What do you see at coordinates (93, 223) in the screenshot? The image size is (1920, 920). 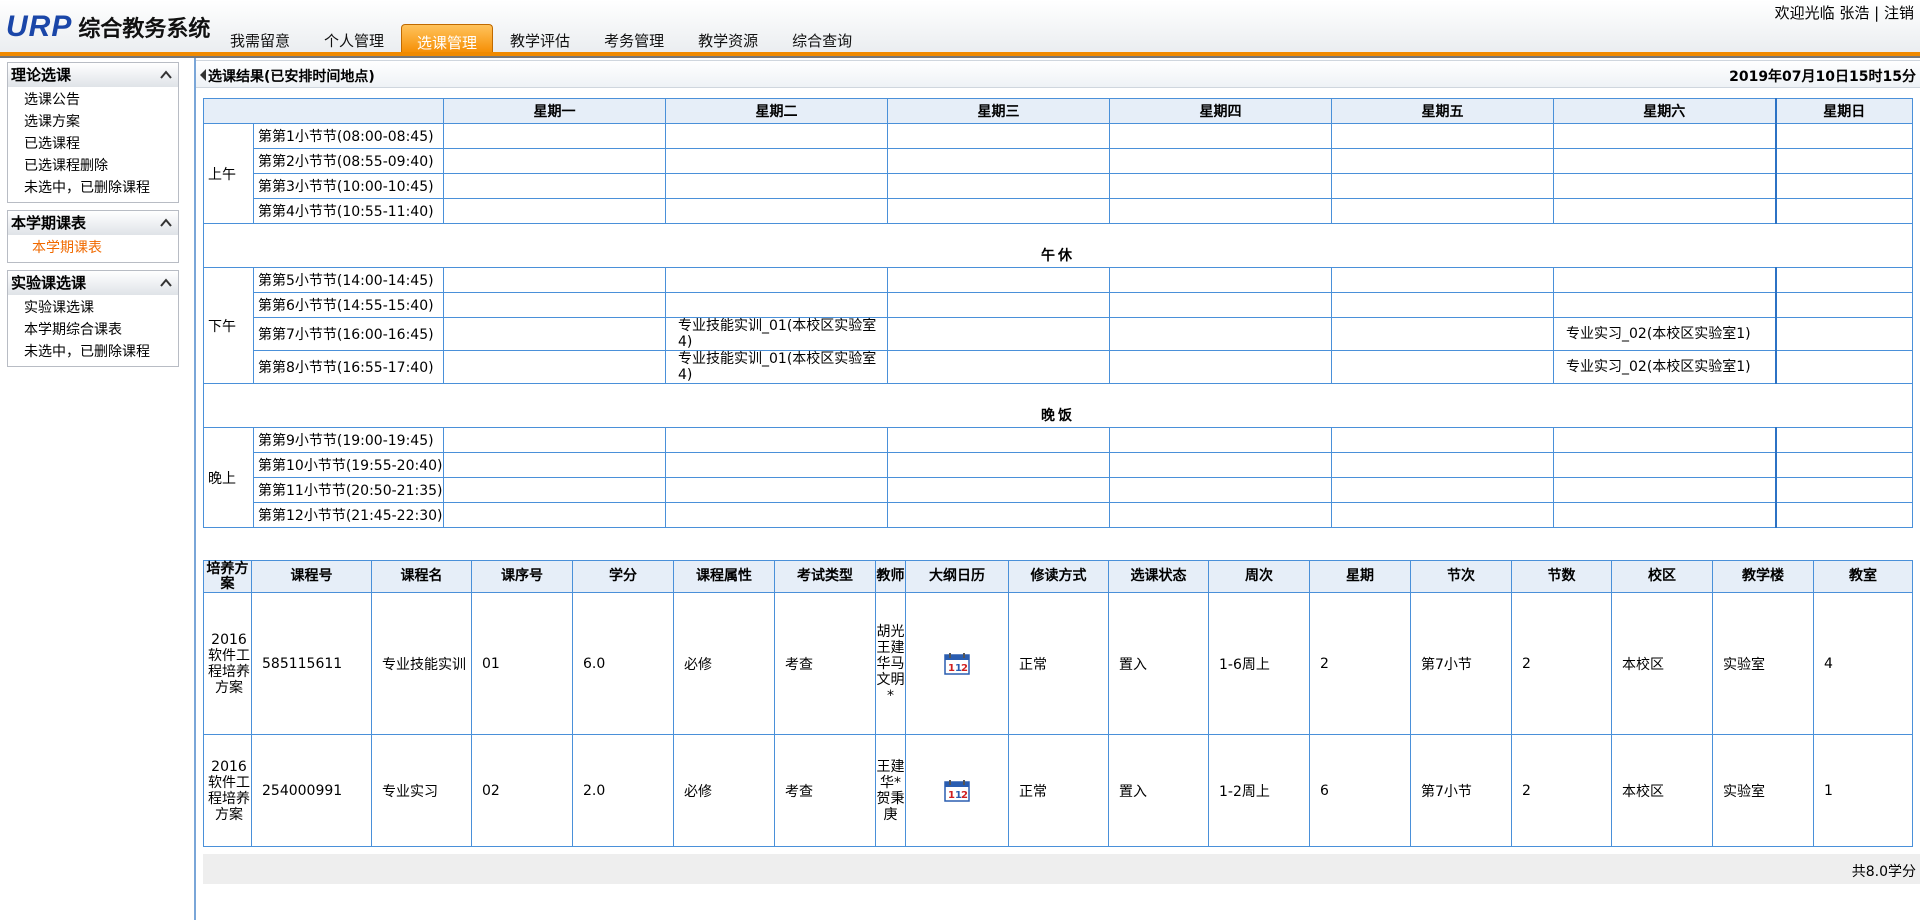 I see `sidebar-group-header: 本学期课表` at bounding box center [93, 223].